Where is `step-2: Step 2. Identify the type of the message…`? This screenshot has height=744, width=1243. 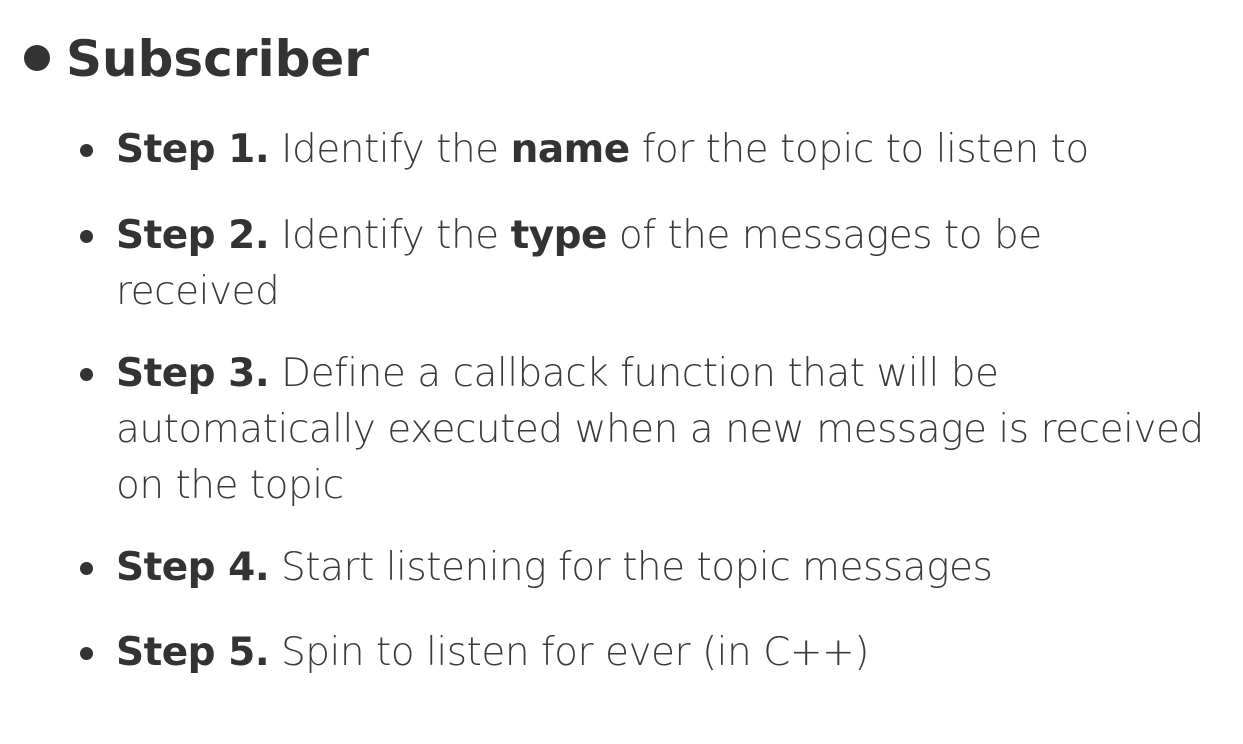 step-2: Step 2. Identify the type of the message… is located at coordinates (598, 264).